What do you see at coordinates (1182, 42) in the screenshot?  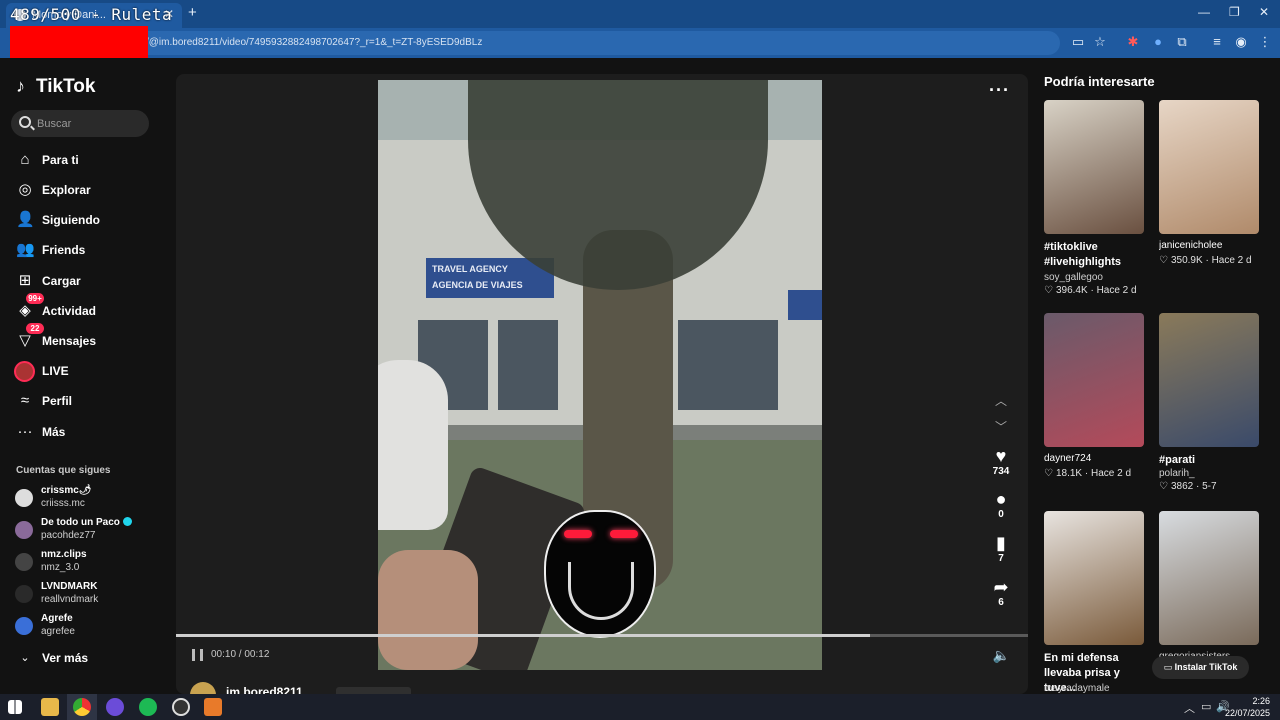 I see `puzzle-extensions-icon: ⧉` at bounding box center [1182, 42].